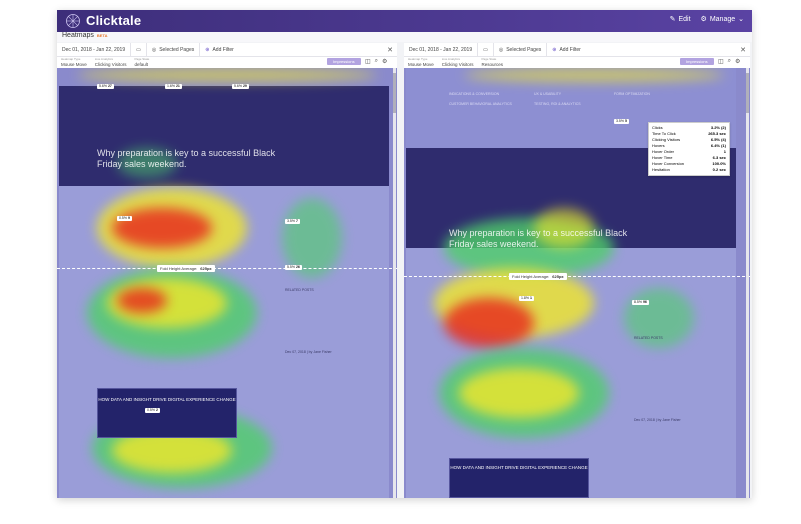 This screenshot has width=801, height=524. I want to click on manage-label: Manage, so click(722, 19).